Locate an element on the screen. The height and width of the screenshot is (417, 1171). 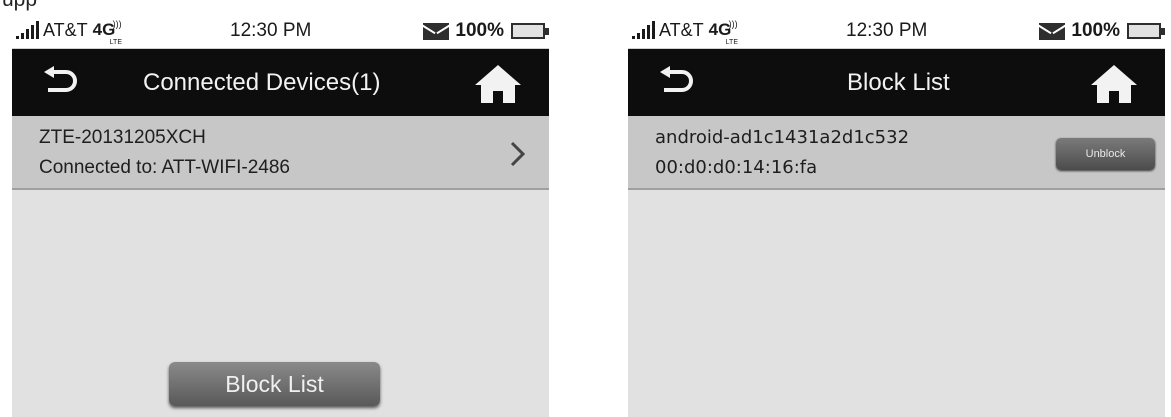
caption-fragment: upp is located at coordinates (120, 7).